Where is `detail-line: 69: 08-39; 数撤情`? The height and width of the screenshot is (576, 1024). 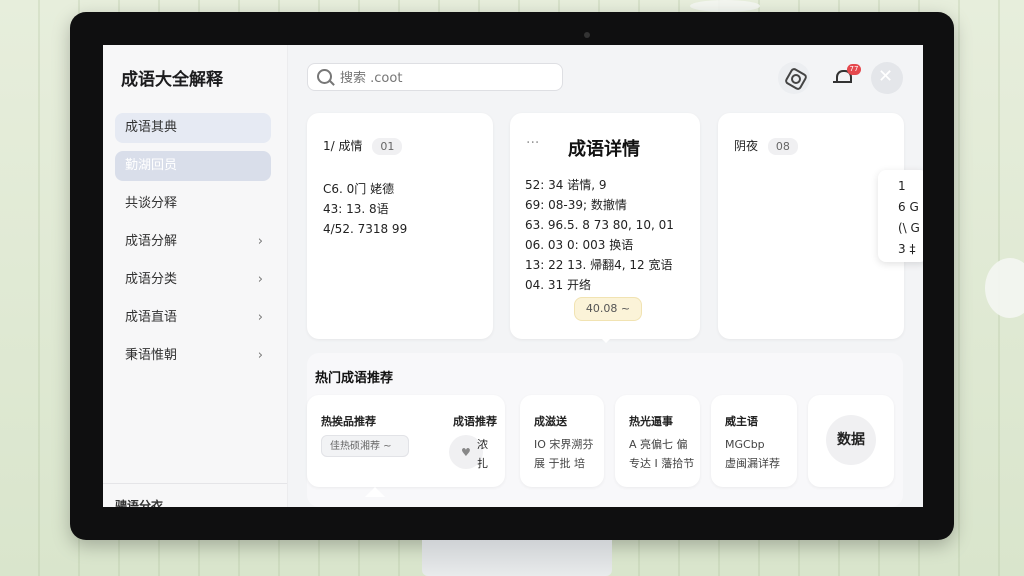
detail-line: 69: 08-39; 数撤情 is located at coordinates (576, 205).